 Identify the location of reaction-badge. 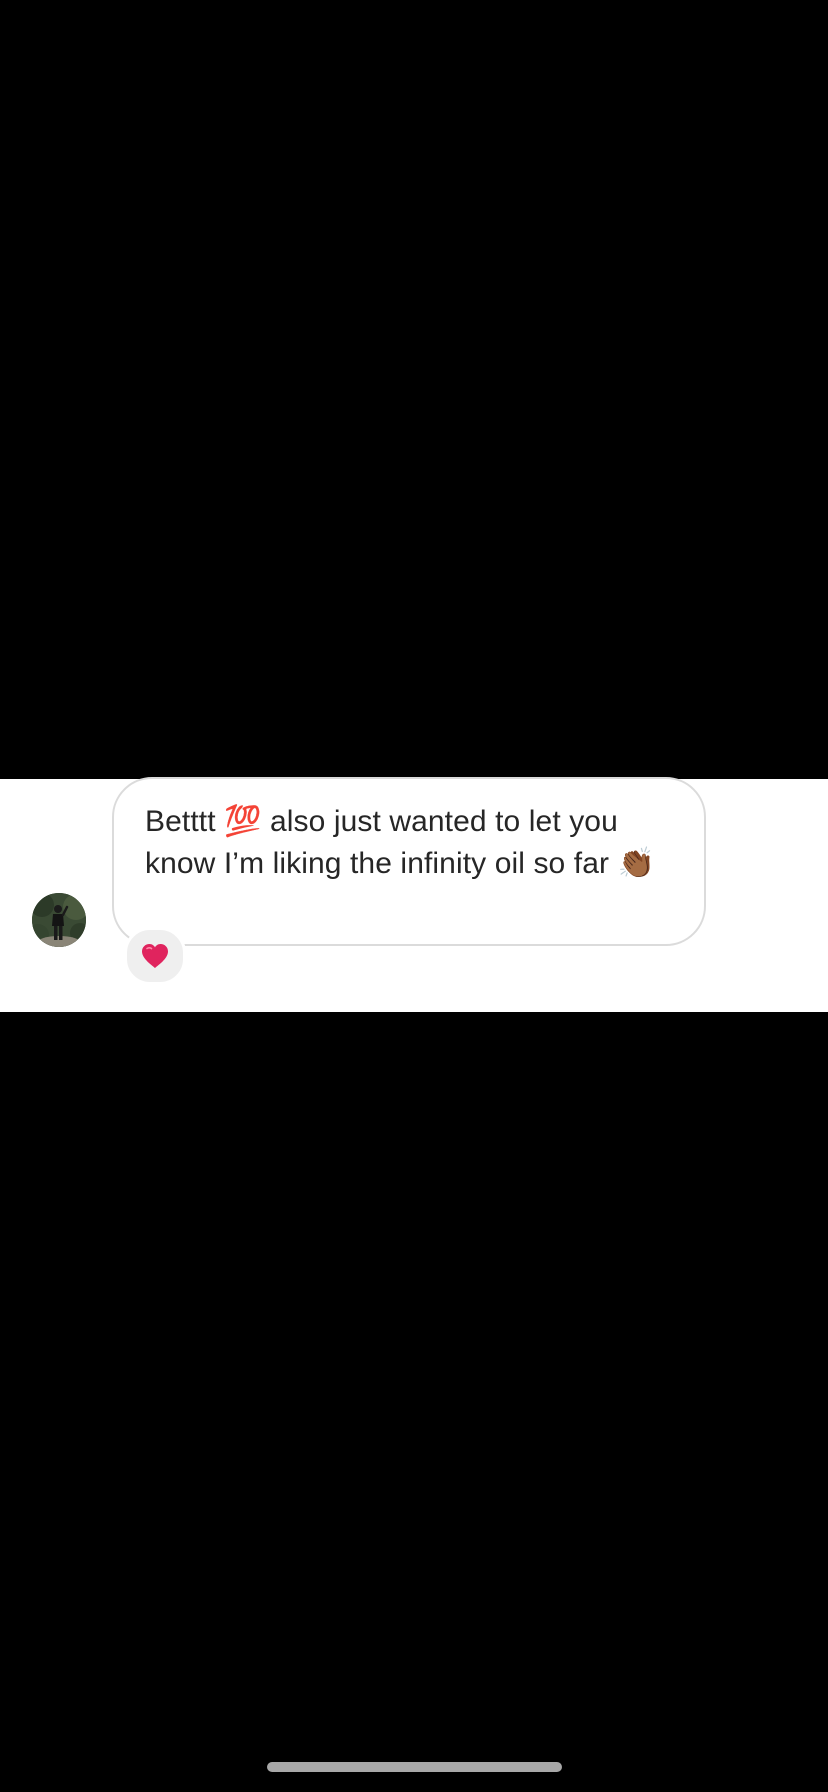
(155, 956).